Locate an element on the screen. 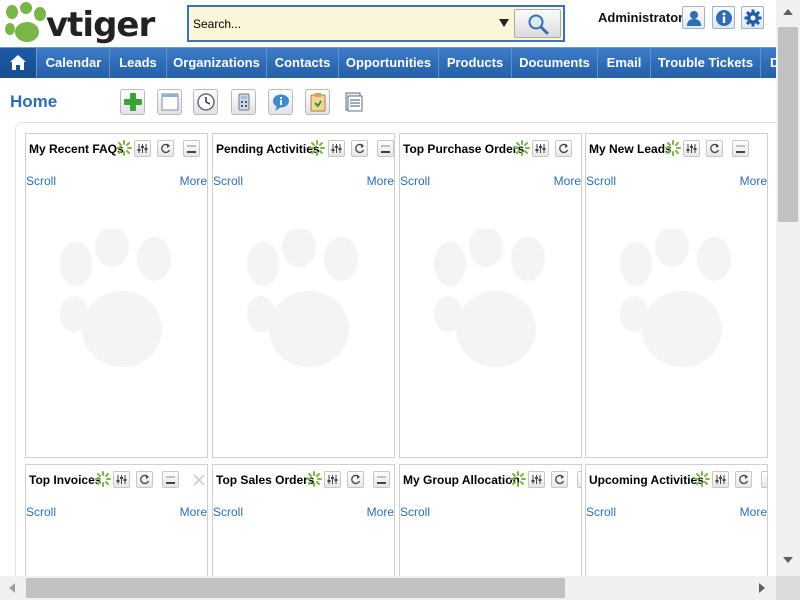 The width and height of the screenshot is (800, 600). user-name-label: Administrator is located at coordinates (640, 17).